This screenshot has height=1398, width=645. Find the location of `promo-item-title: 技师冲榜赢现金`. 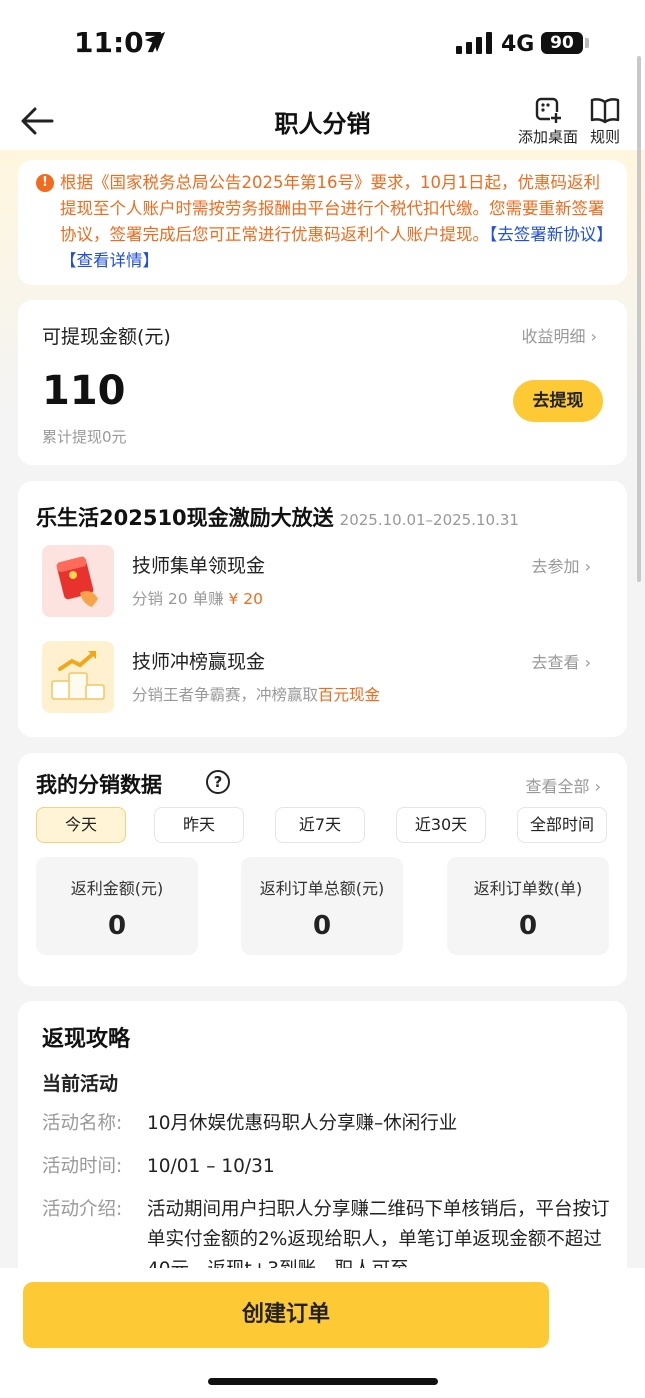

promo-item-title: 技师冲榜赢现金 is located at coordinates (199, 662).